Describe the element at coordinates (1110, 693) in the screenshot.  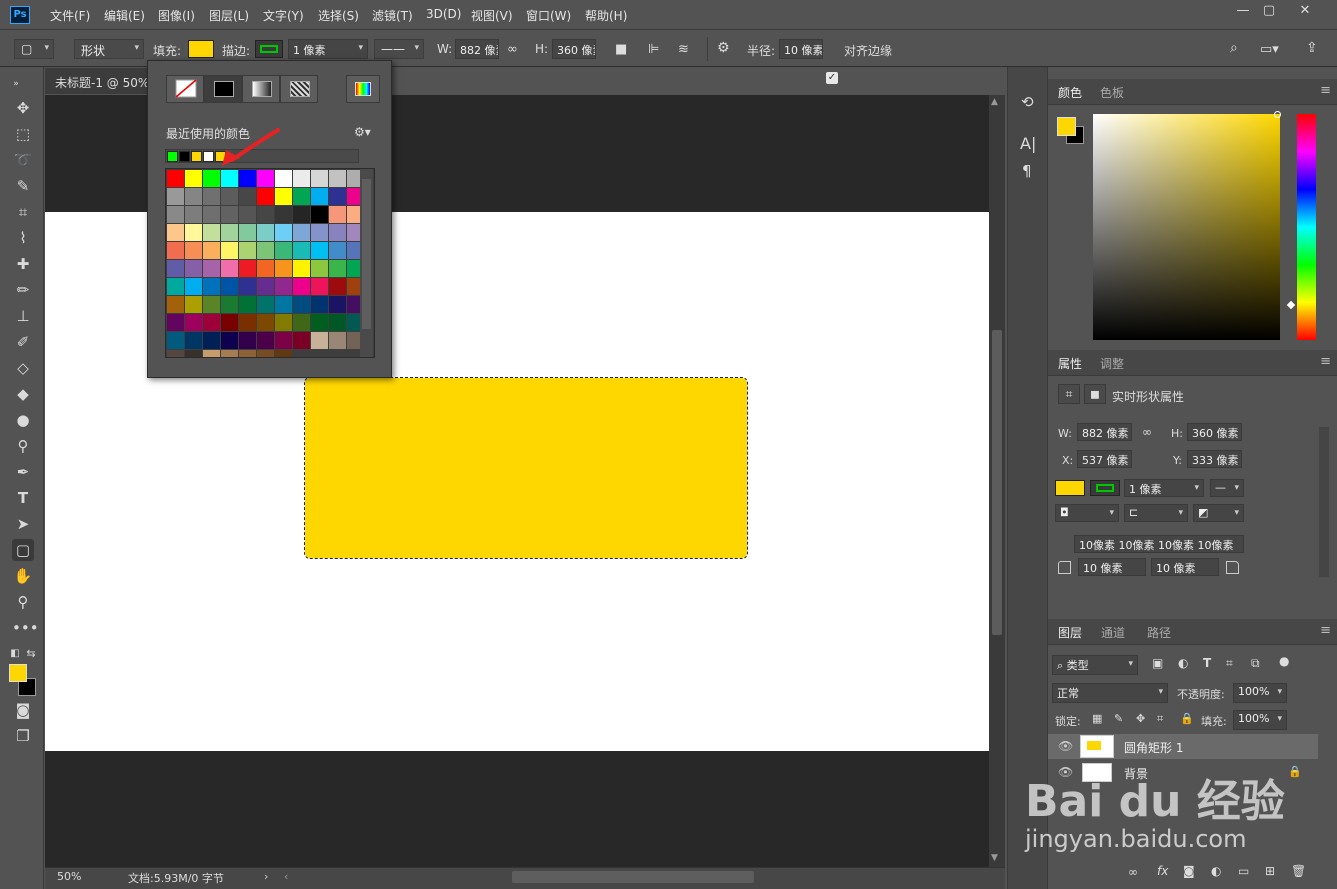
I see `blend-mode-select: 正常 ▾` at that location.